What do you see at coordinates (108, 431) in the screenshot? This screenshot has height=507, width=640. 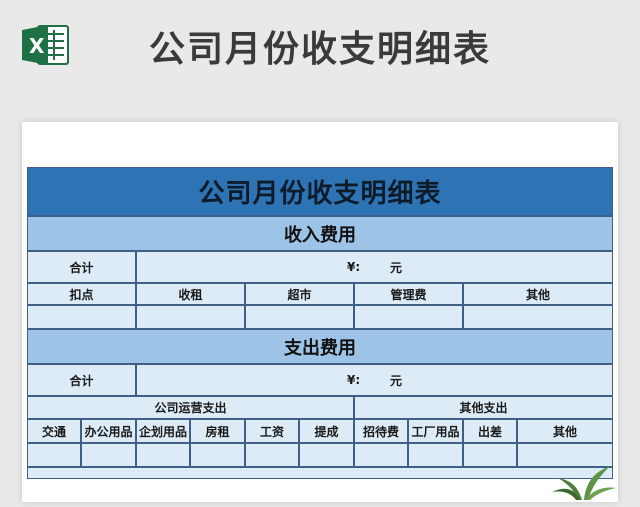 I see `expense-col-header: 办公用品` at bounding box center [108, 431].